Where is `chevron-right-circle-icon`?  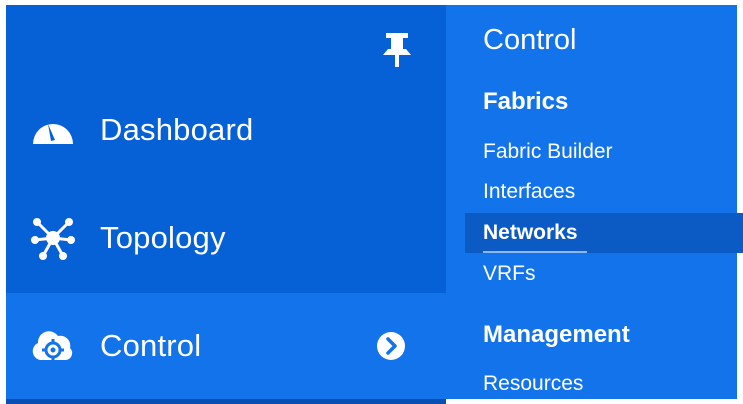
chevron-right-circle-icon is located at coordinates (391, 346).